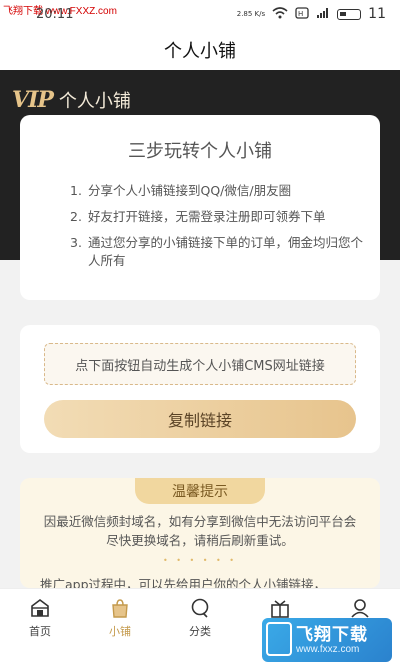 Image resolution: width=400 pixels, height=667 pixels. I want to click on step-item: 3. 通过您分享的小铺链接下单的订单，佣金均归您个人所有, so click(217, 252).